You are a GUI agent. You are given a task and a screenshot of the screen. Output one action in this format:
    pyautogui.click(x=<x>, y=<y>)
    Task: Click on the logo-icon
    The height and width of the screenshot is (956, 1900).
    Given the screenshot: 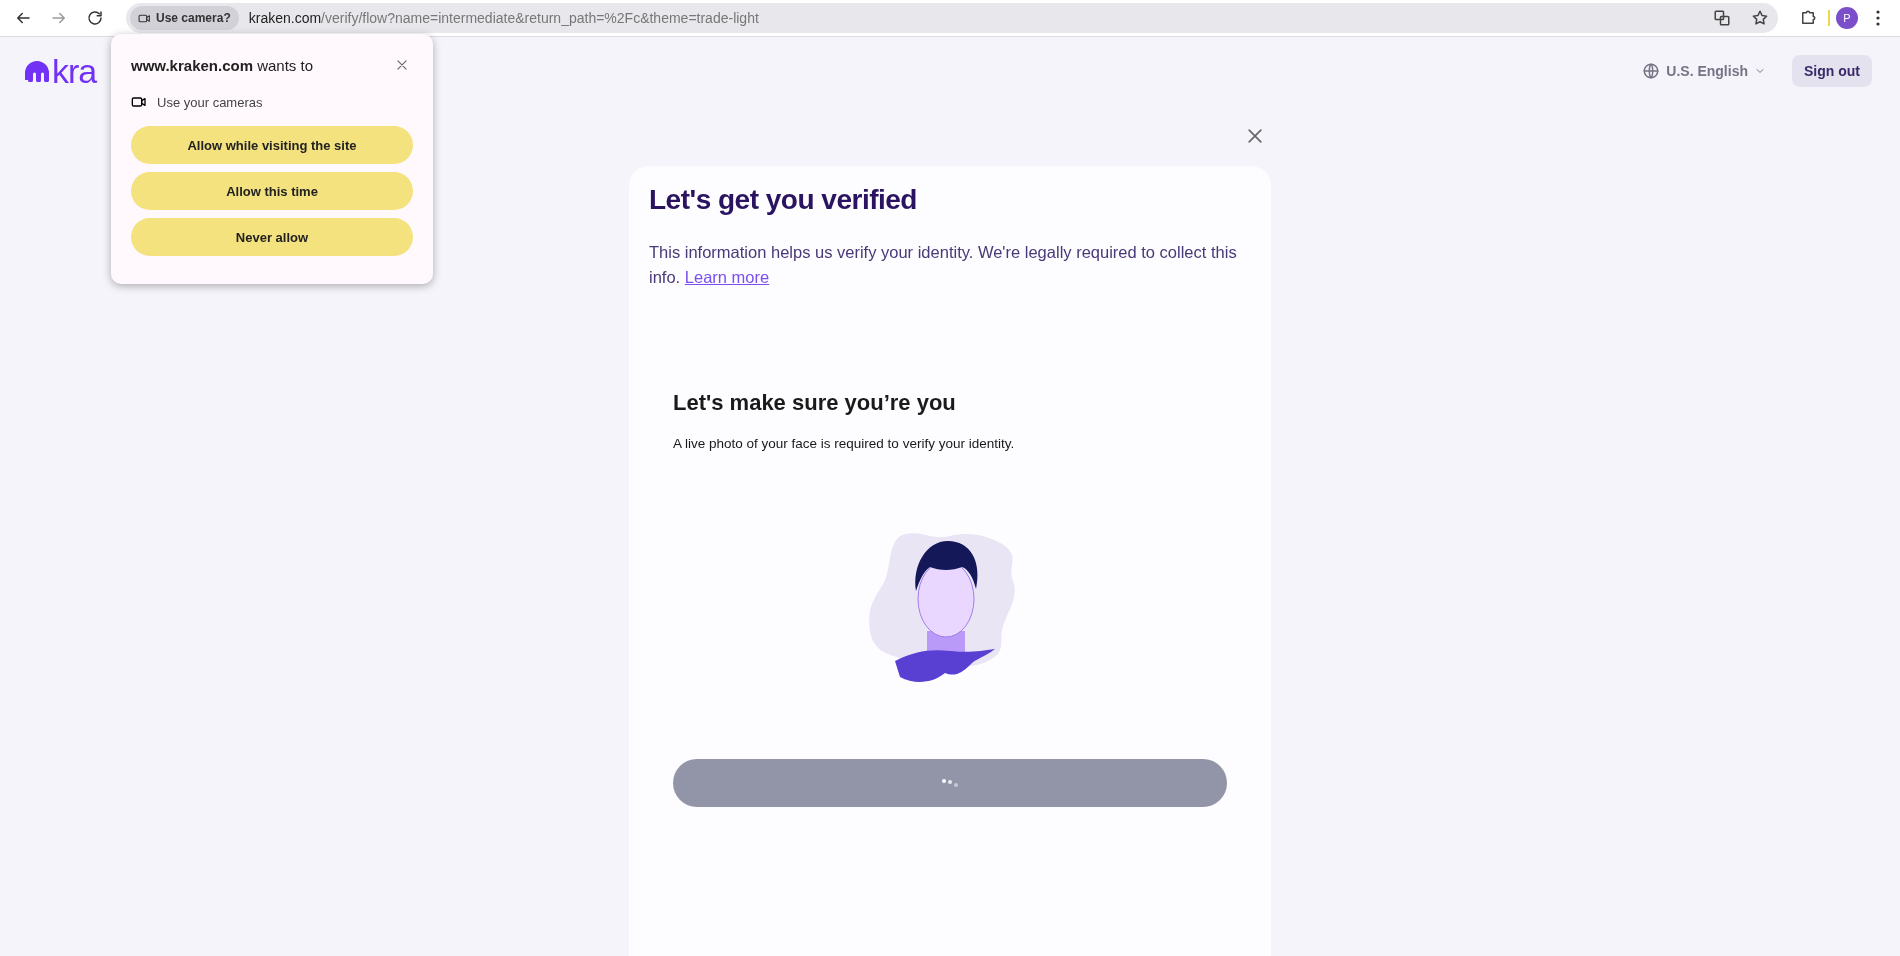 What is the action you would take?
    pyautogui.click(x=37, y=71)
    